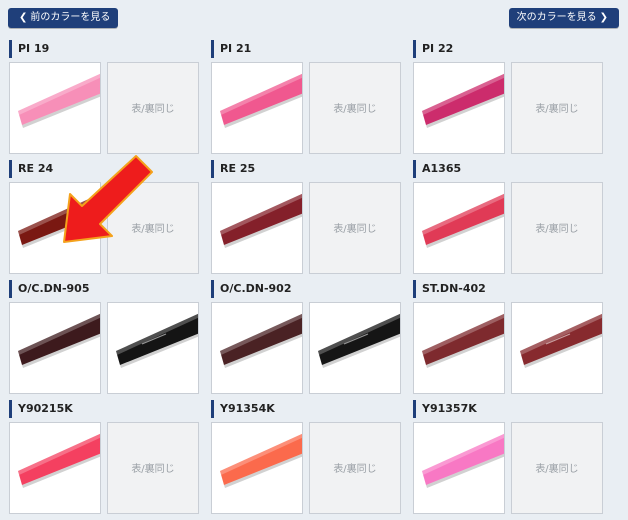 This screenshot has height=520, width=628. Describe the element at coordinates (509, 289) in the screenshot. I see `color-code-label: ST.DN-402` at that location.